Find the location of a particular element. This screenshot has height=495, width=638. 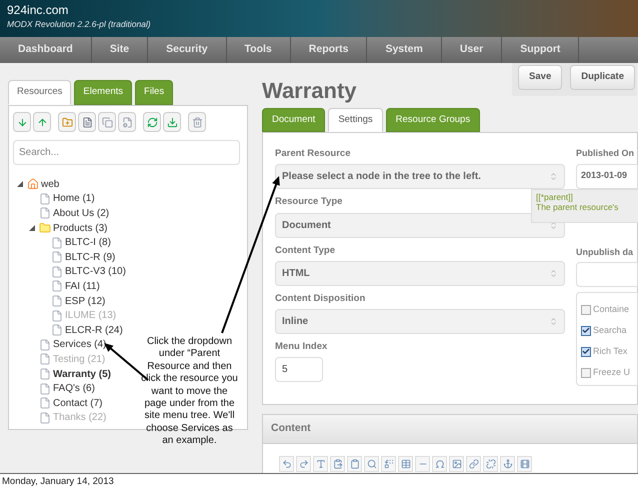

redo-icon is located at coordinates (303, 464).